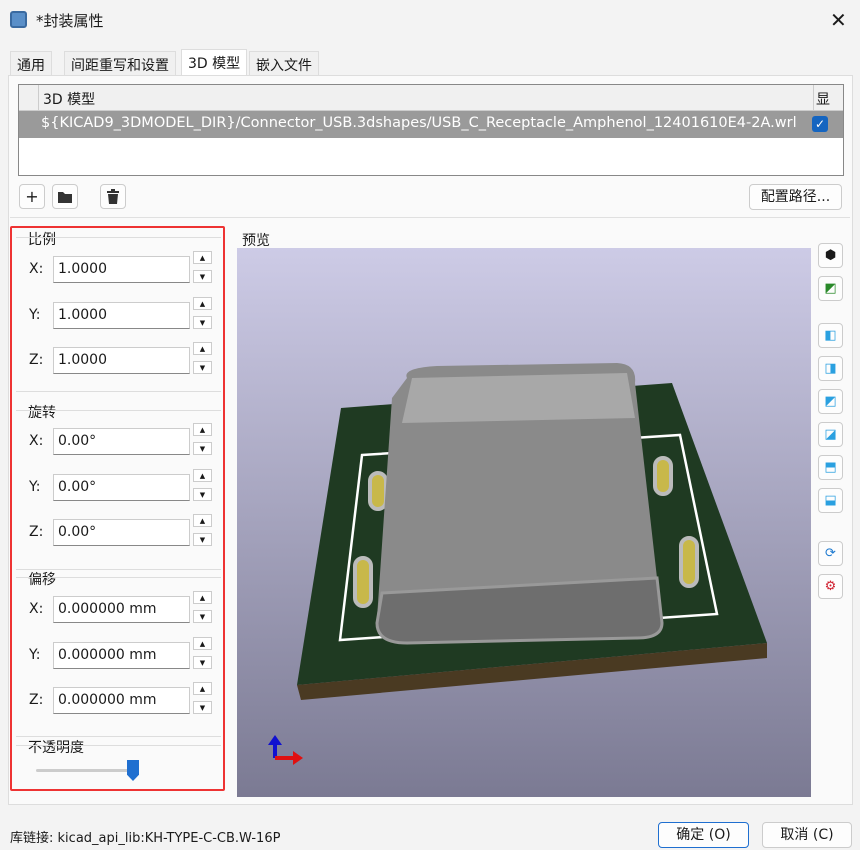  I want to click on reload-button: ⟳, so click(830, 553).